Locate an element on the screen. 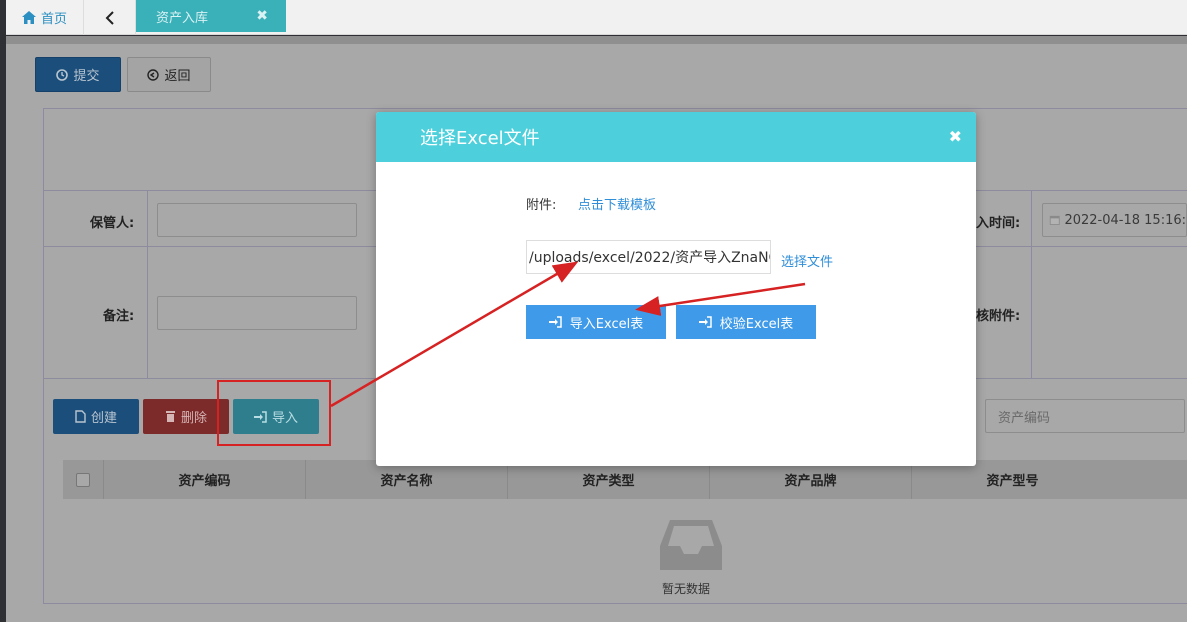 The width and height of the screenshot is (1187, 622). tab-home-label: 首页 is located at coordinates (53, 19).